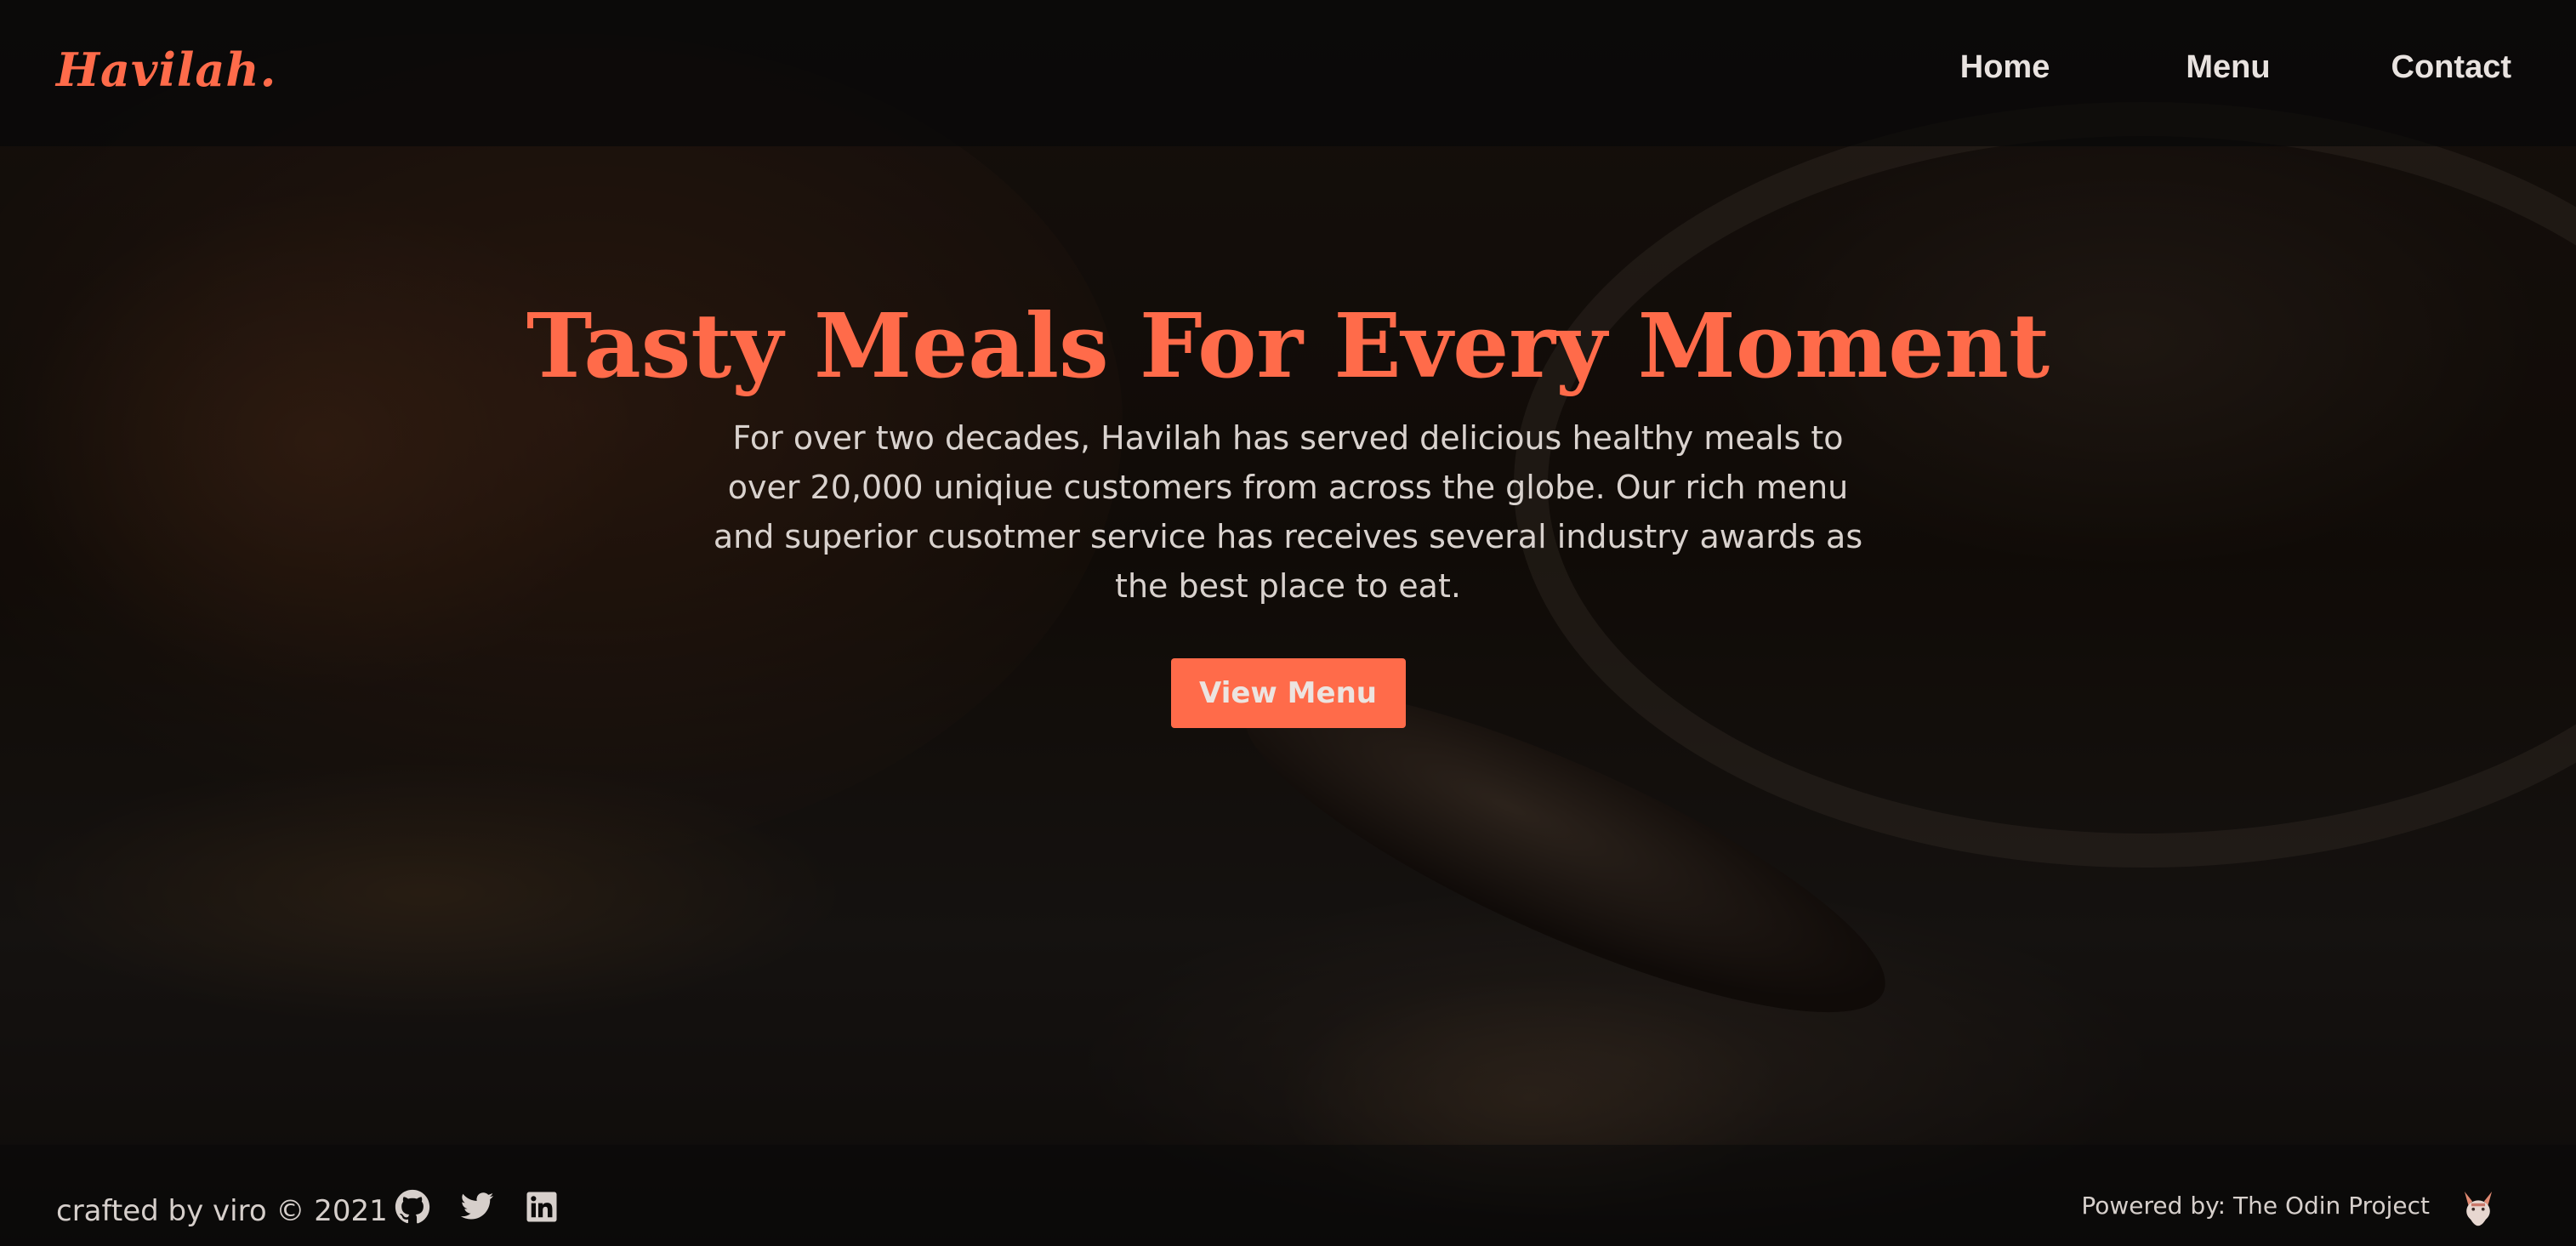 The height and width of the screenshot is (1246, 2576). What do you see at coordinates (2451, 67) in the screenshot?
I see `nav-link-contact: Contact` at bounding box center [2451, 67].